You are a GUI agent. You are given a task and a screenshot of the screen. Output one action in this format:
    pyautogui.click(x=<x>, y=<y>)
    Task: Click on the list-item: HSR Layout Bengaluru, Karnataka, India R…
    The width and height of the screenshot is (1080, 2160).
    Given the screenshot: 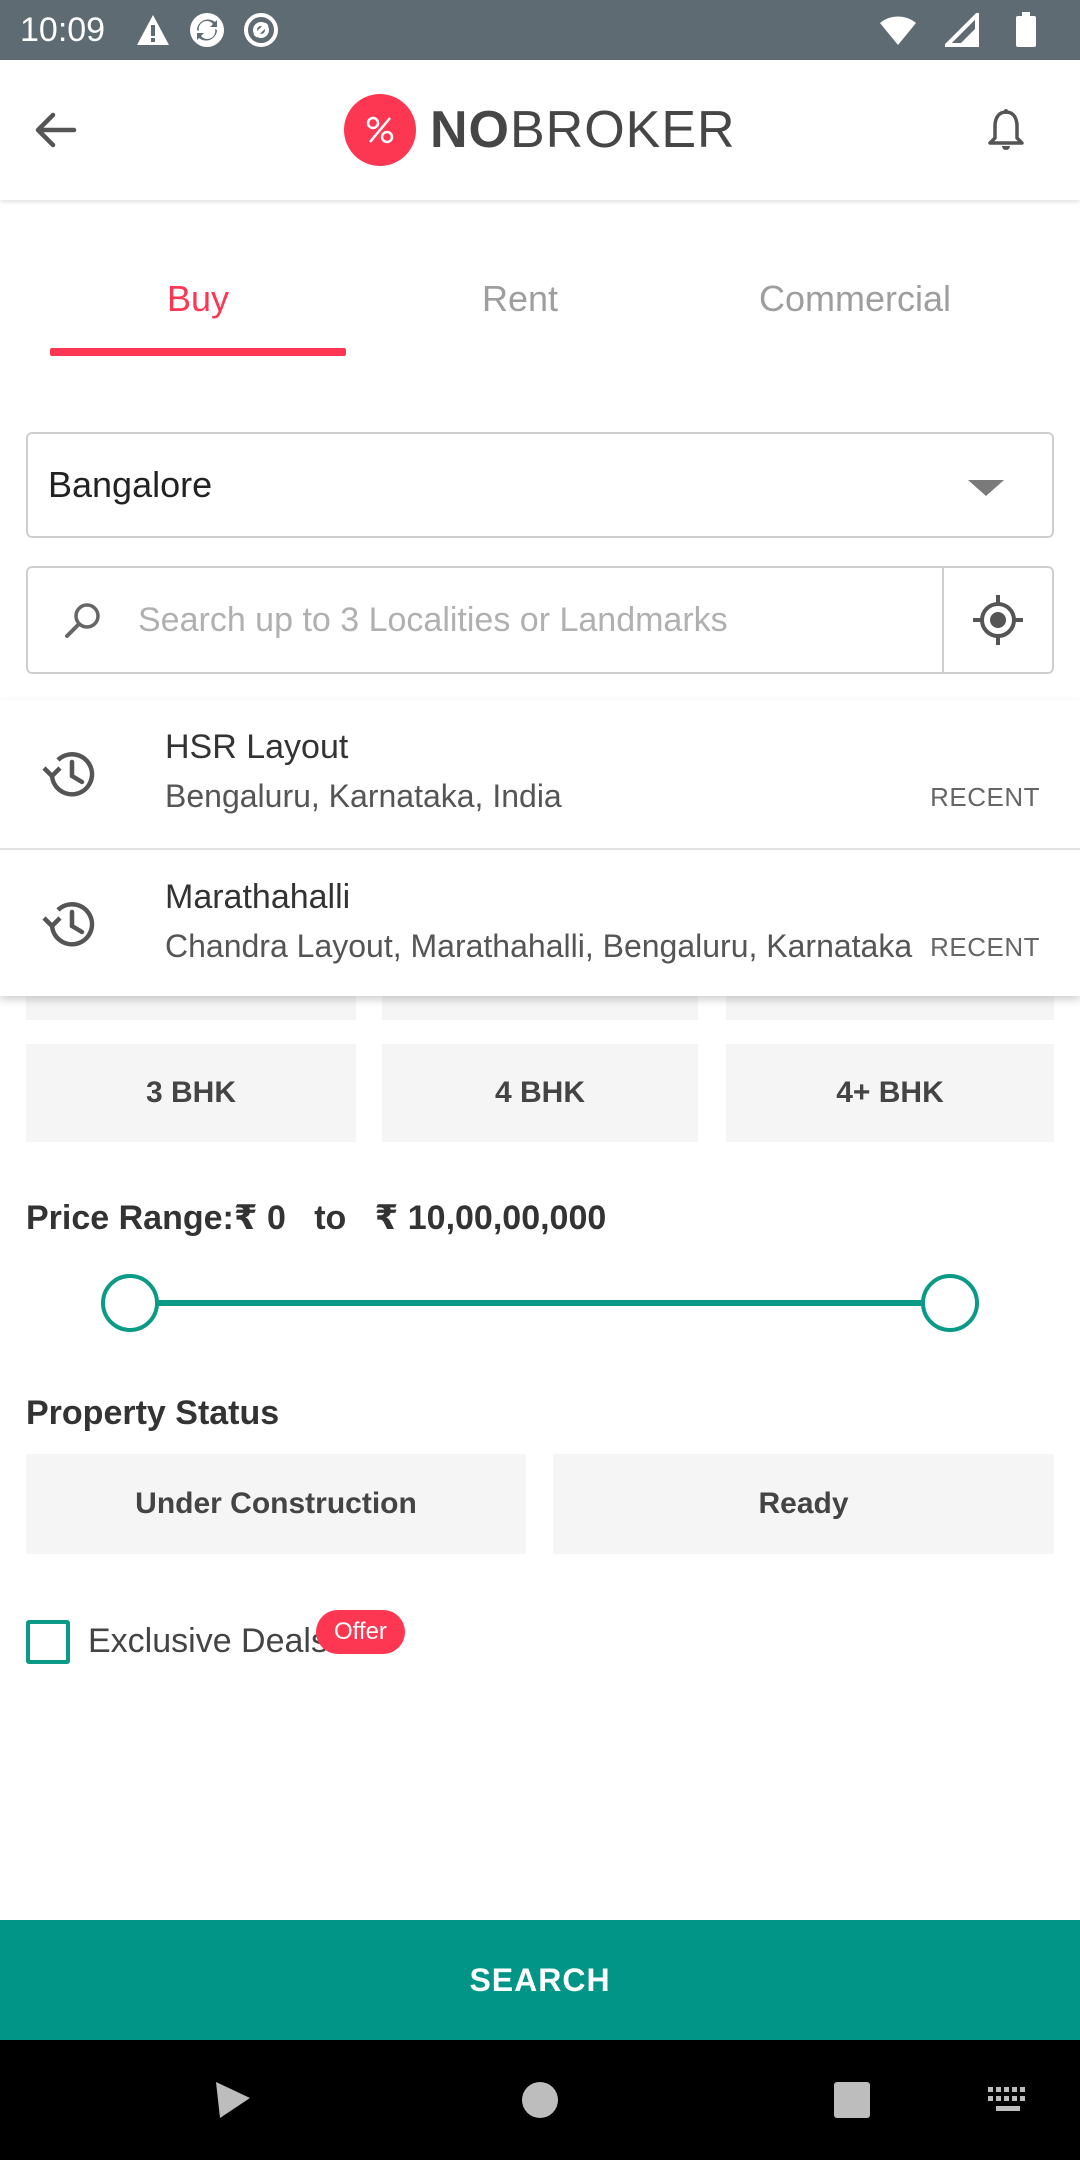 What is the action you would take?
    pyautogui.click(x=540, y=774)
    